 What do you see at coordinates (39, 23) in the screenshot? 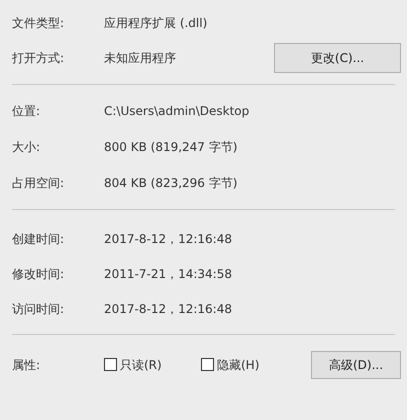
I see `field-label: 文件类型:` at bounding box center [39, 23].